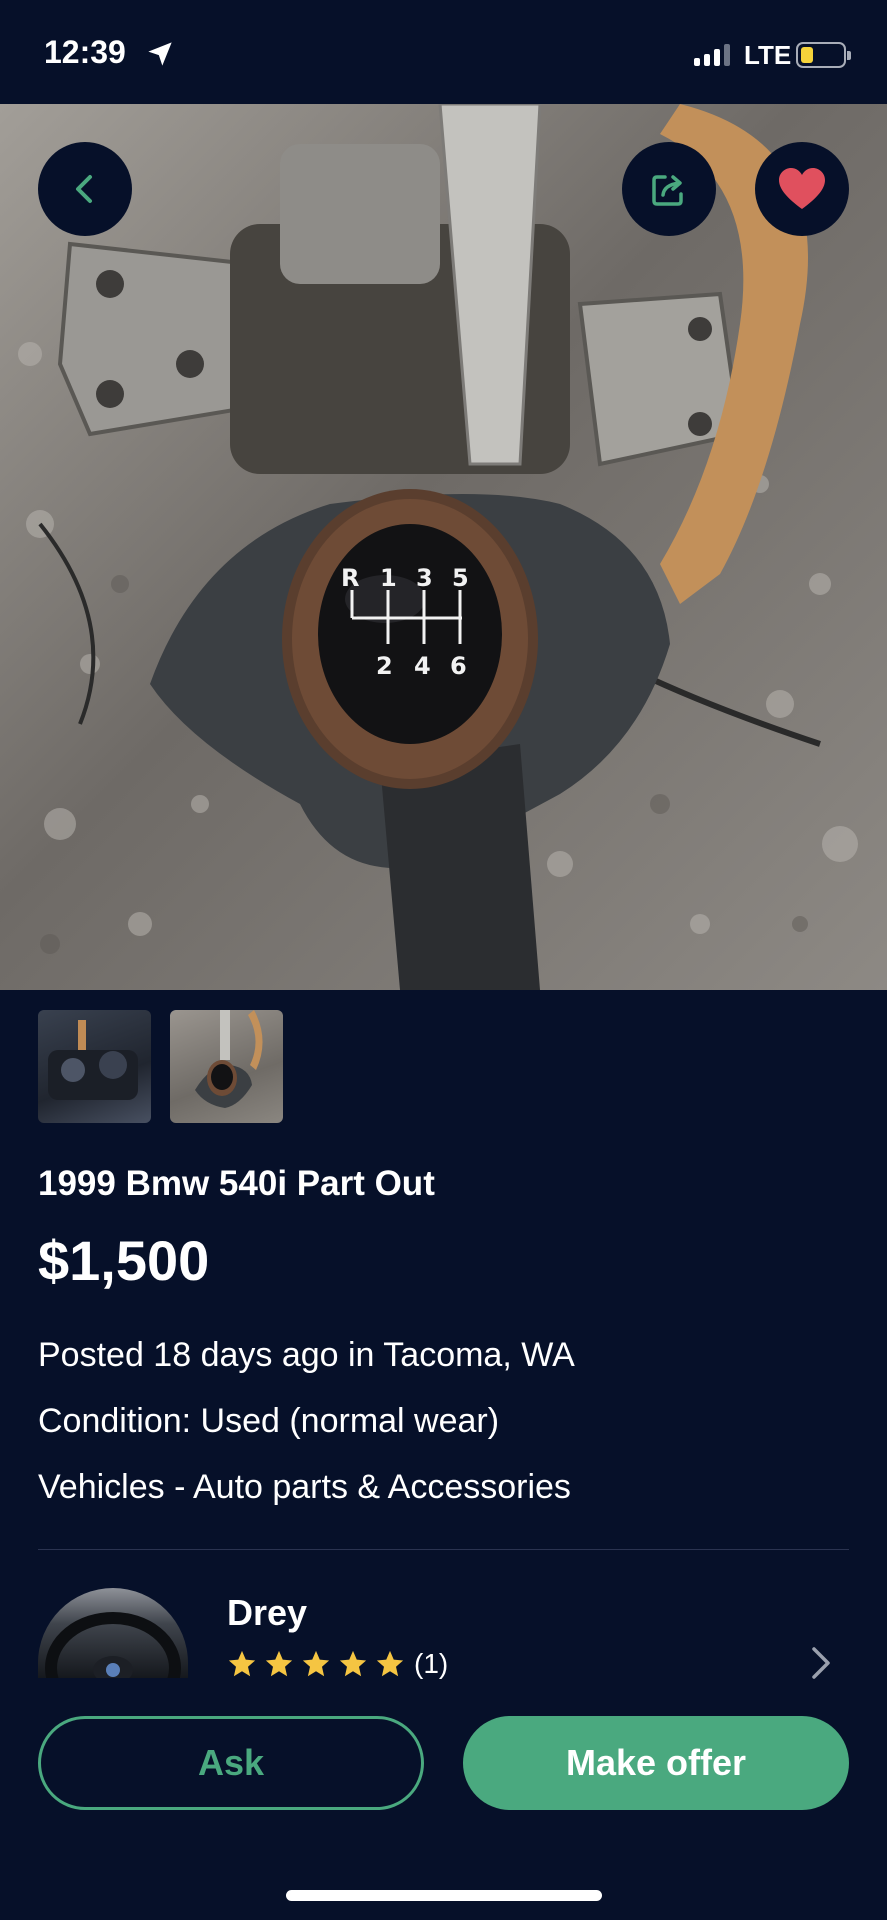  Describe the element at coordinates (304, 1487) in the screenshot. I see `category-info: Vehicles - Auto parts & Accessories` at that location.